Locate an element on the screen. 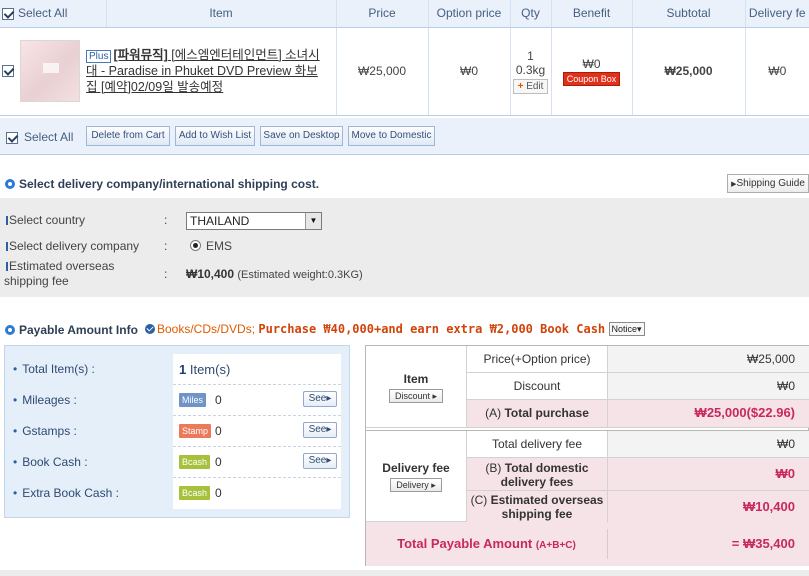 The height and width of the screenshot is (576, 809). header-select-all: Select All is located at coordinates (53, 14).